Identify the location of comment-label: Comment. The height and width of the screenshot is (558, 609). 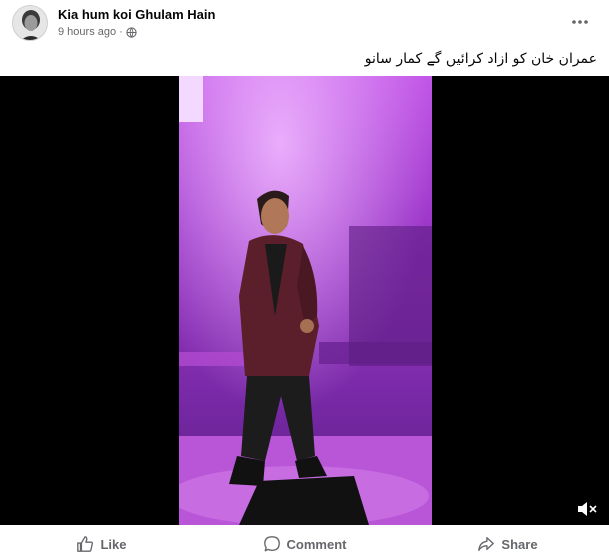
(316, 544).